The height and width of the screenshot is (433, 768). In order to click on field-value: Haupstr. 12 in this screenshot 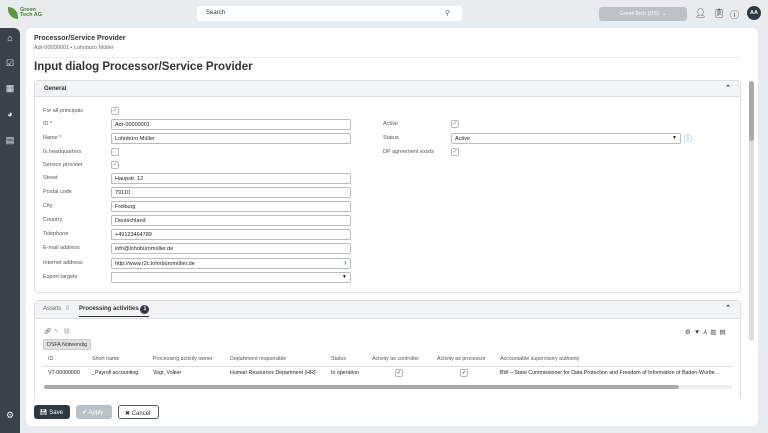, I will do `click(129, 179)`.